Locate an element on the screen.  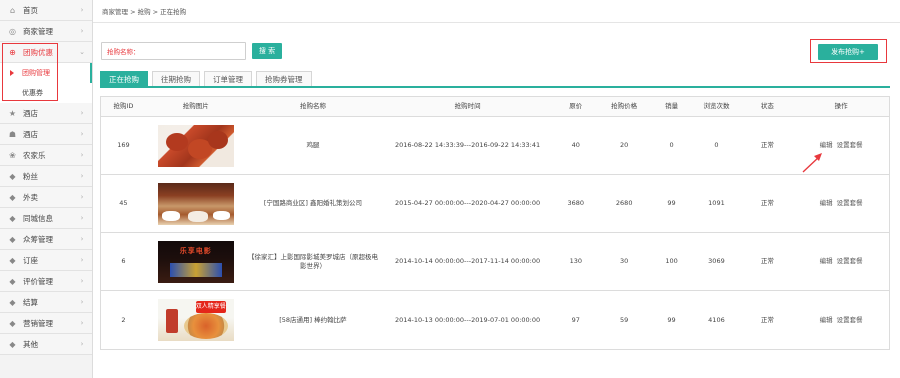
tab-coupons: 抢购券管理 is located at coordinates (284, 78).